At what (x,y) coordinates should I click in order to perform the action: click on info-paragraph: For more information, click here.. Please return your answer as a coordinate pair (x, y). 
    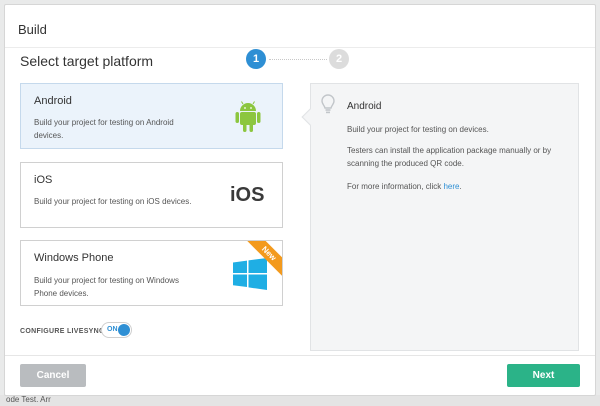
    Looking at the image, I should click on (457, 186).